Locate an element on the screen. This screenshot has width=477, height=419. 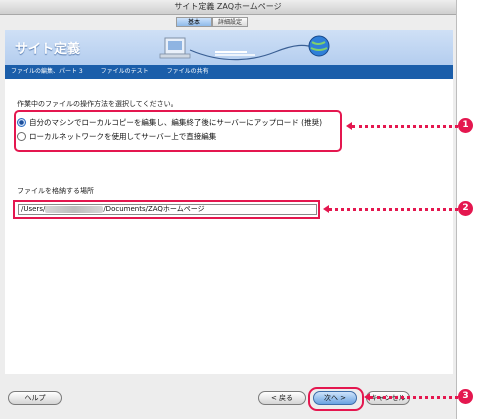
header-title: サイト定義 is located at coordinates (48, 49).